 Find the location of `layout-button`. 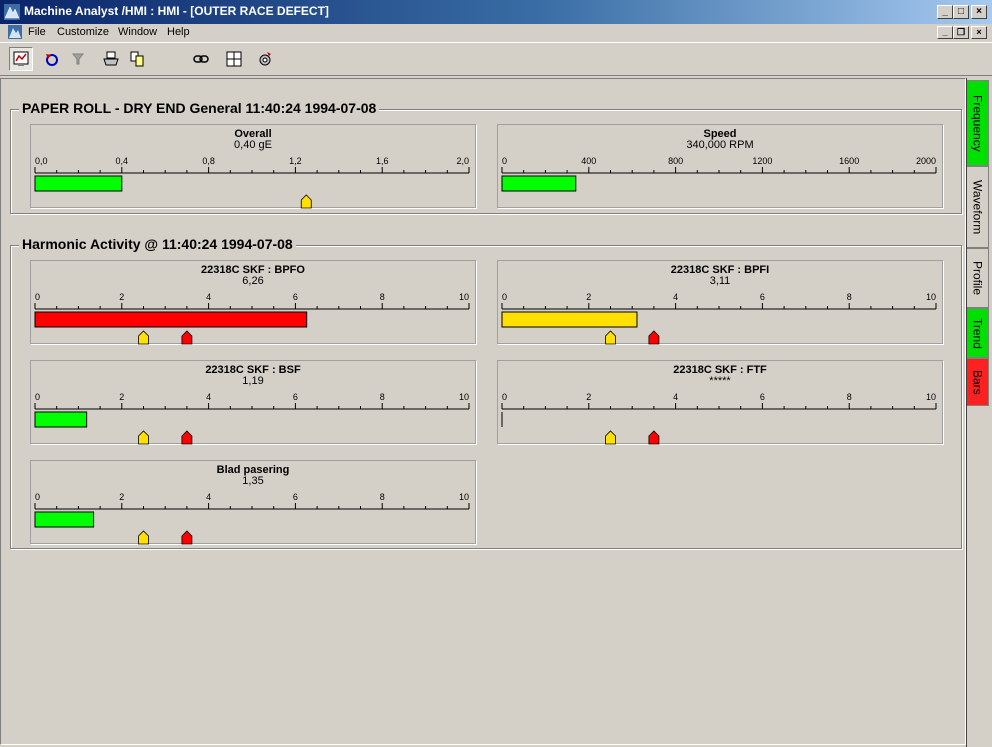

layout-button is located at coordinates (234, 59).